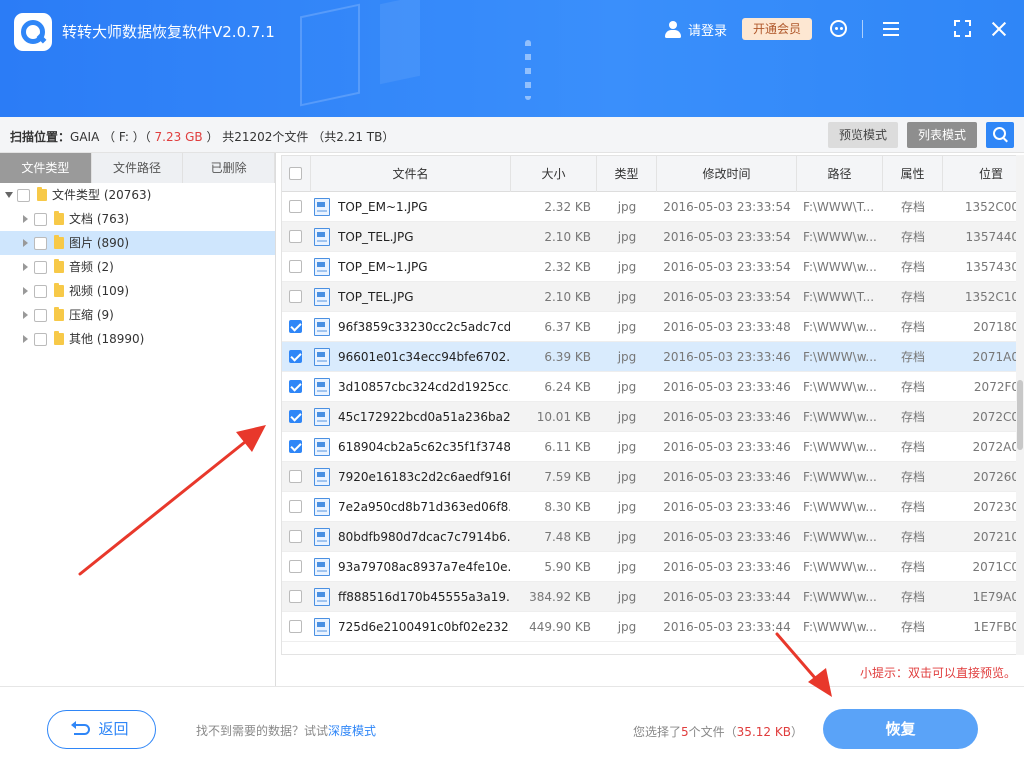 The image size is (1024, 768). Describe the element at coordinates (23, 195) in the screenshot. I see `tree-root-checkbox` at that location.